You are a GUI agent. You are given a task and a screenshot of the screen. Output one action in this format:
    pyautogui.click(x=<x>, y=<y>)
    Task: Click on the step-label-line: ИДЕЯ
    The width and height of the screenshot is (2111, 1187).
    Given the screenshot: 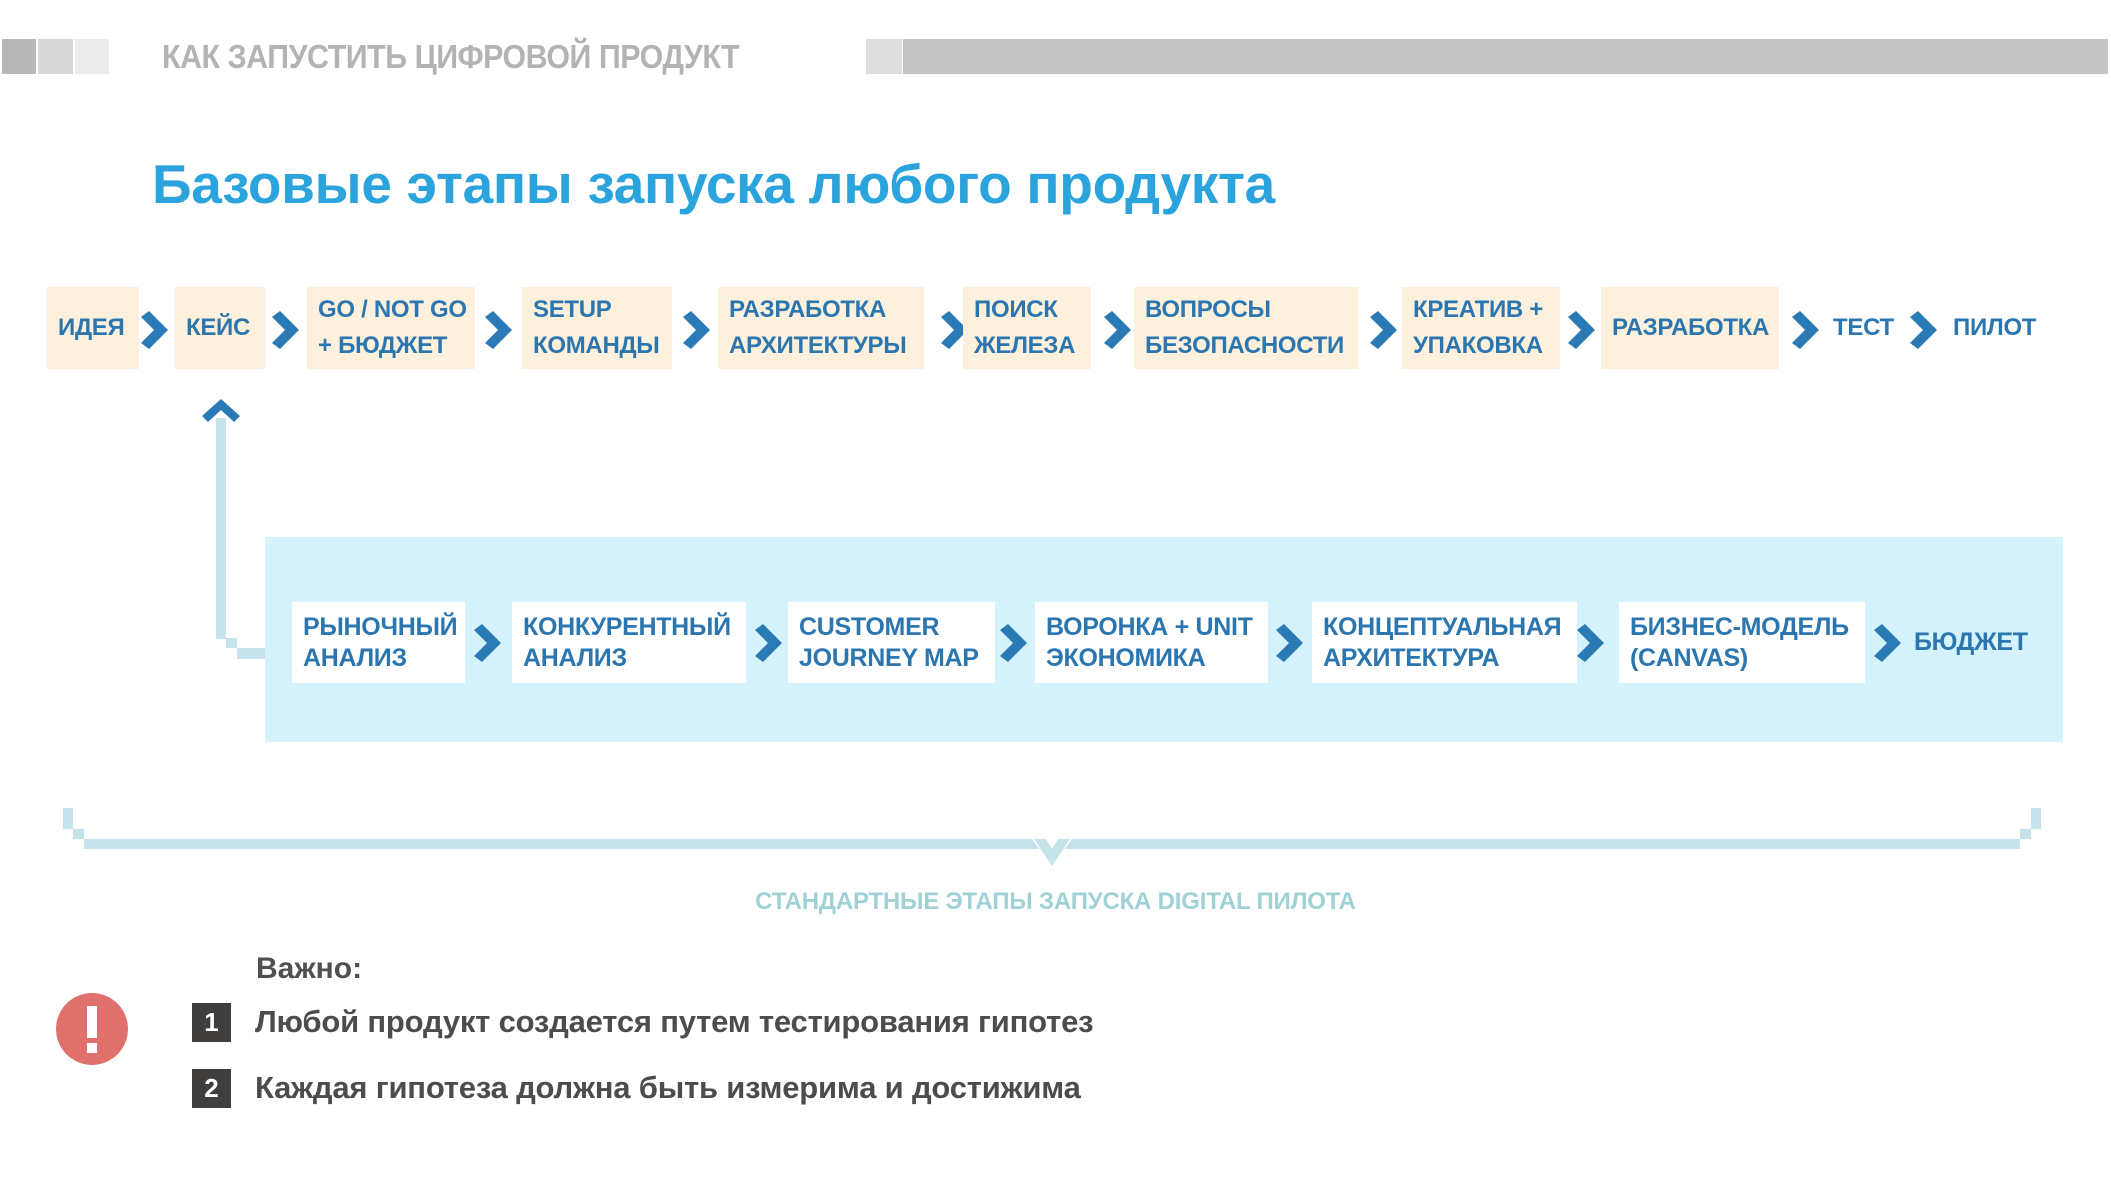 What is the action you would take?
    pyautogui.click(x=91, y=327)
    